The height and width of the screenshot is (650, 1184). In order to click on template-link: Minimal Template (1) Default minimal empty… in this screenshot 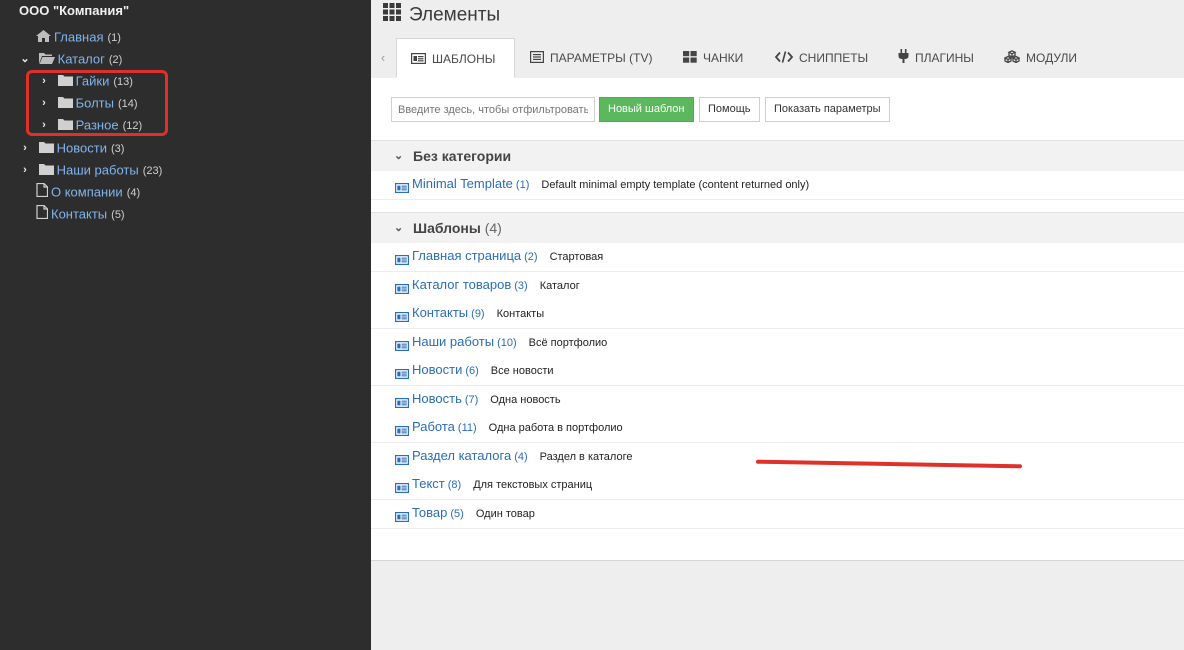, I will do `click(610, 184)`.